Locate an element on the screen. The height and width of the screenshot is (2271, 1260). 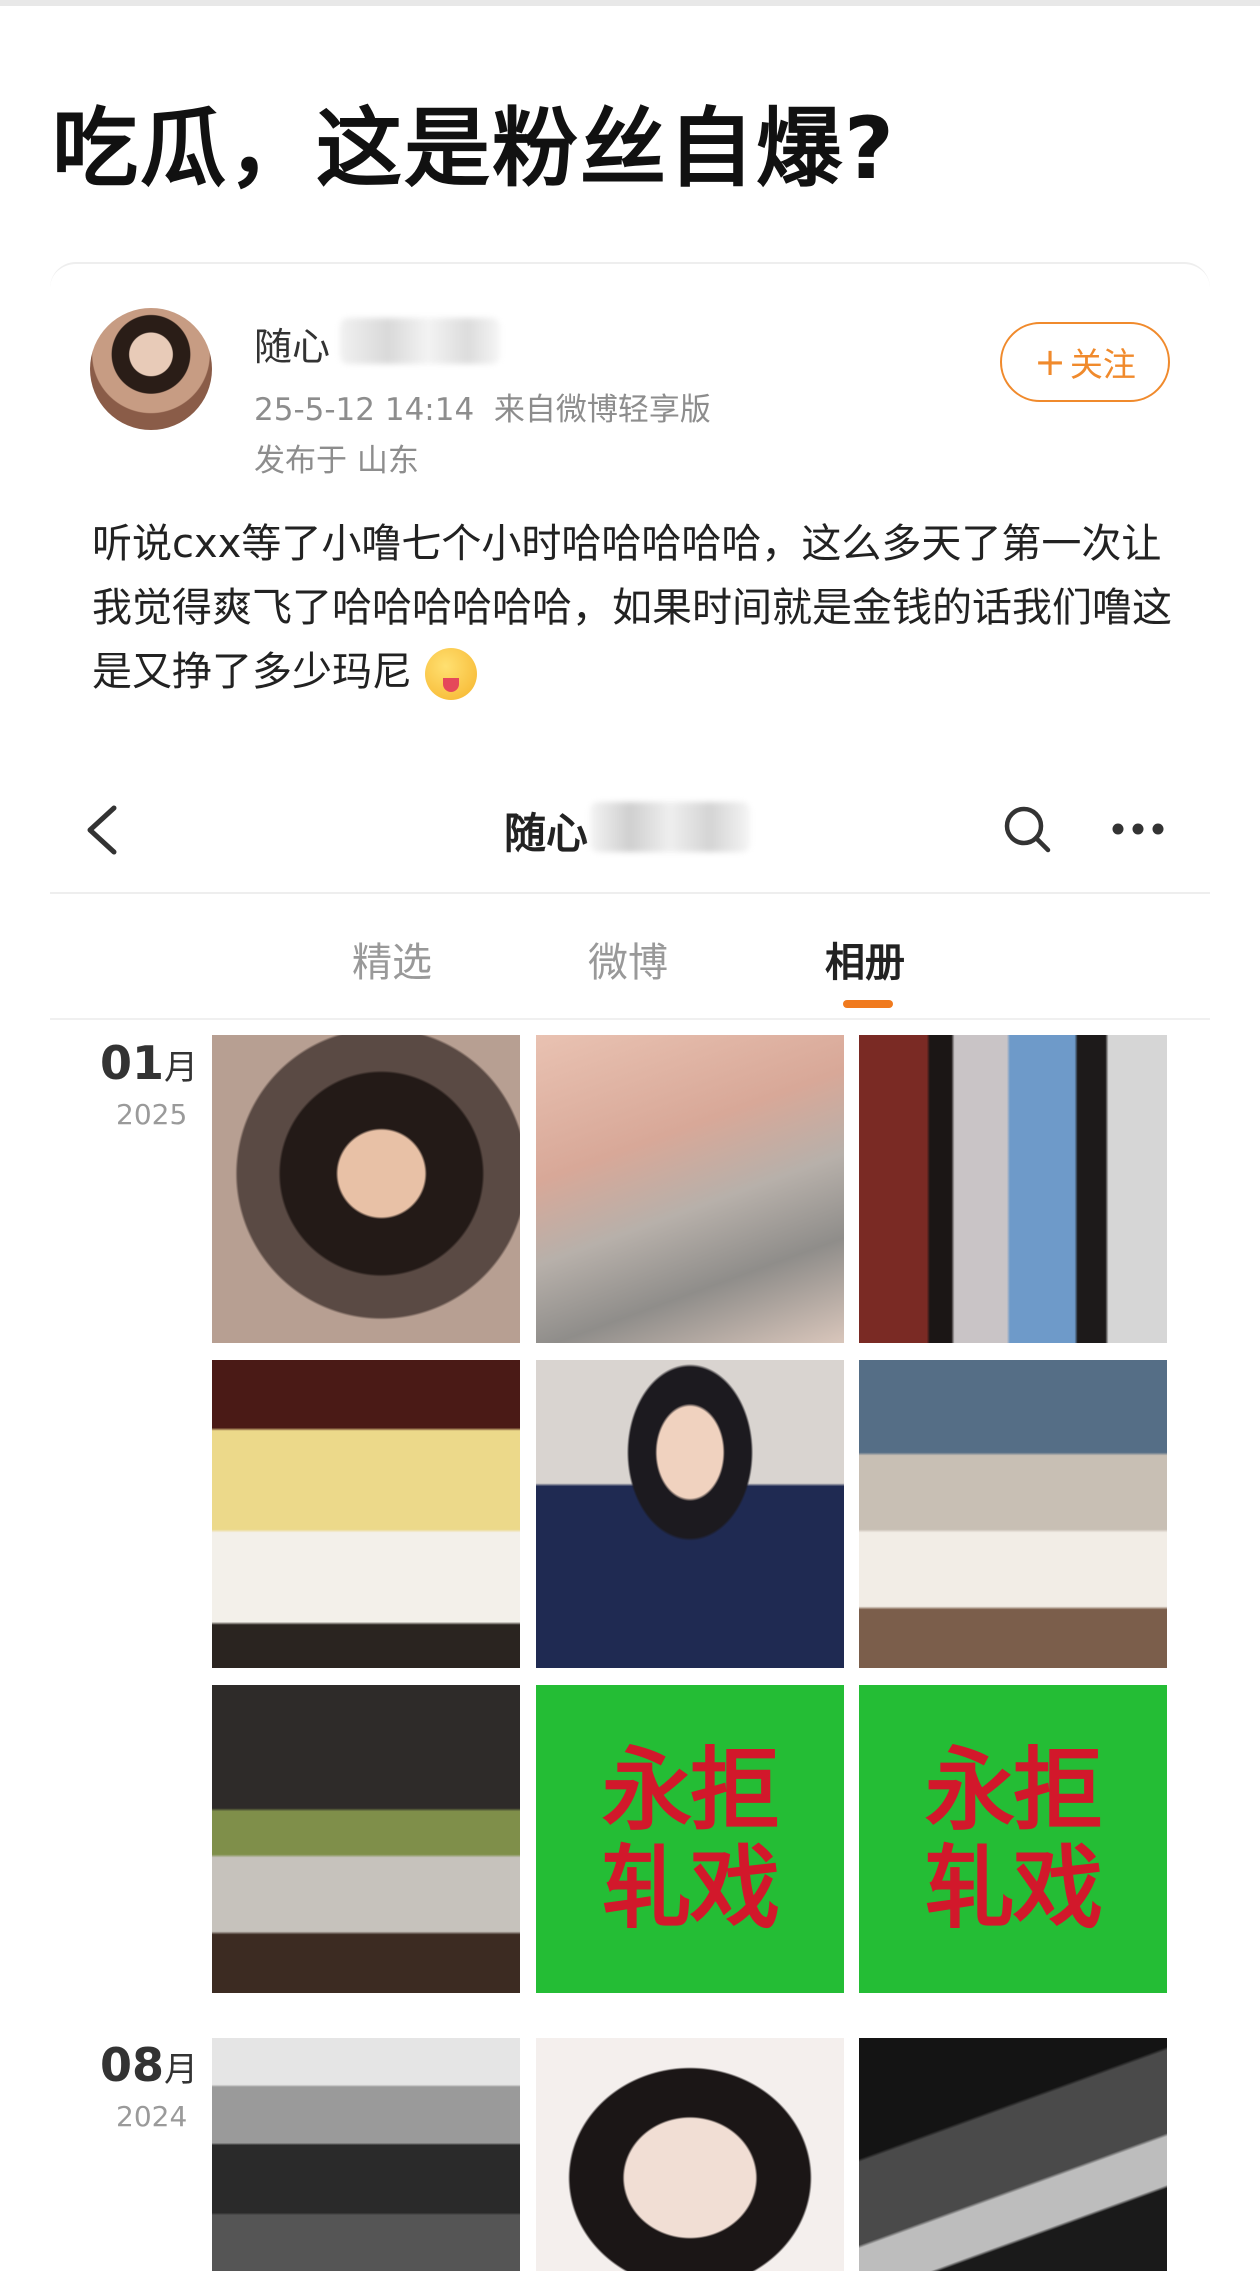
album-month-label: 08月 is located at coordinates (149, 2065).